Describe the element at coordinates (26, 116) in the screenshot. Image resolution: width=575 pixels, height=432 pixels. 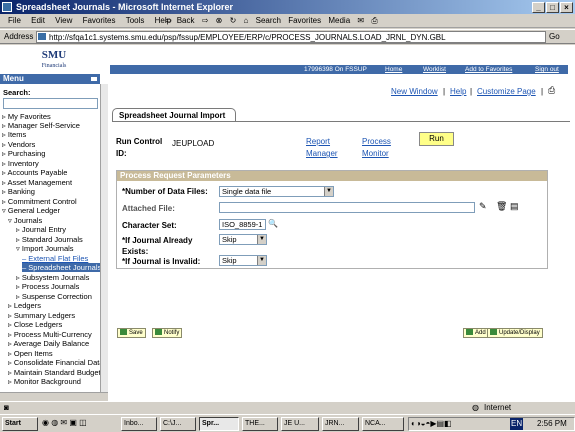
I see `menu-item-my-favorites: ▹ My Favorites` at that location.